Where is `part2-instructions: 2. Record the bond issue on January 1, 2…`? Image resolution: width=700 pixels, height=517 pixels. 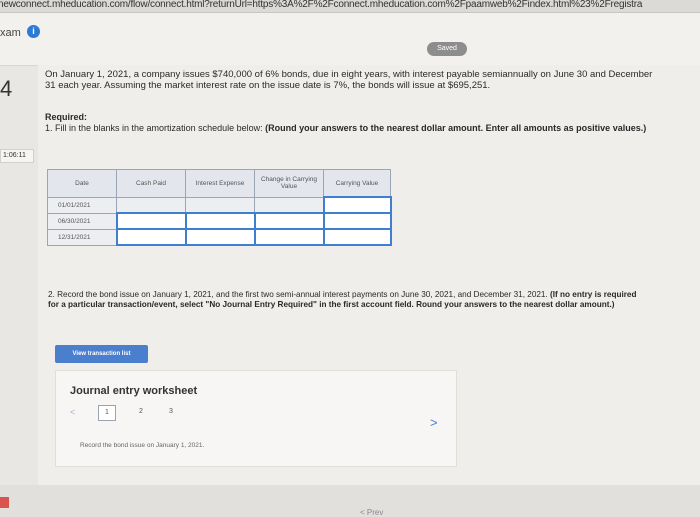 part2-instructions: 2. Record the bond issue on January 1, 2… is located at coordinates (348, 300).